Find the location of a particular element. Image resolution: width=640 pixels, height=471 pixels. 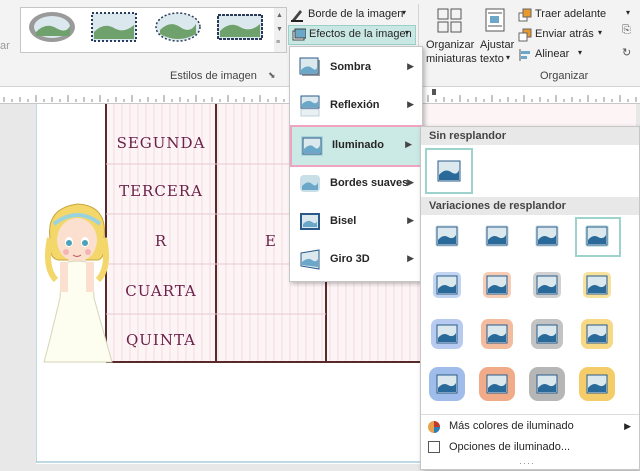

picture-border-button: Borde de la imagen ▾ is located at coordinates (351, 15).